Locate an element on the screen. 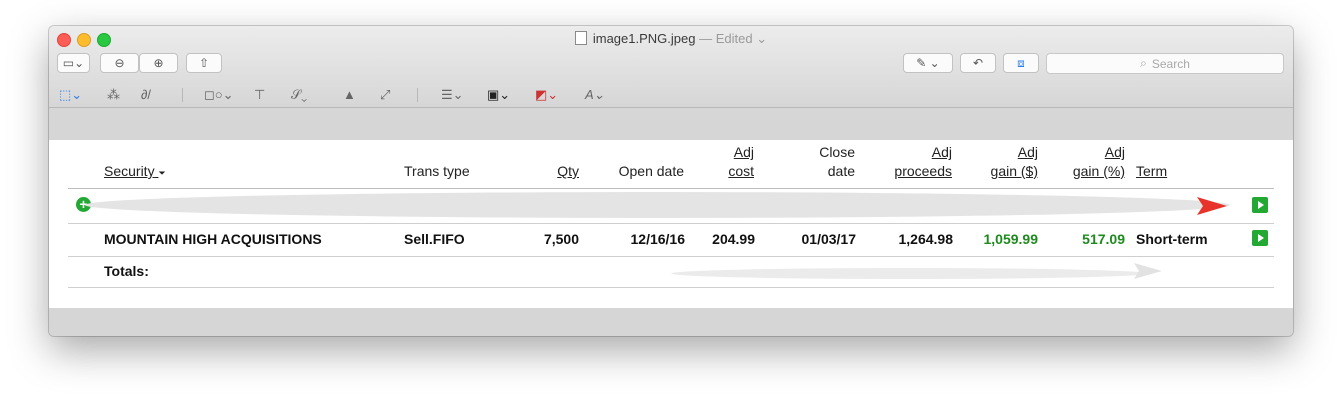  zoom-in-icon: ⊕ is located at coordinates (158, 63).